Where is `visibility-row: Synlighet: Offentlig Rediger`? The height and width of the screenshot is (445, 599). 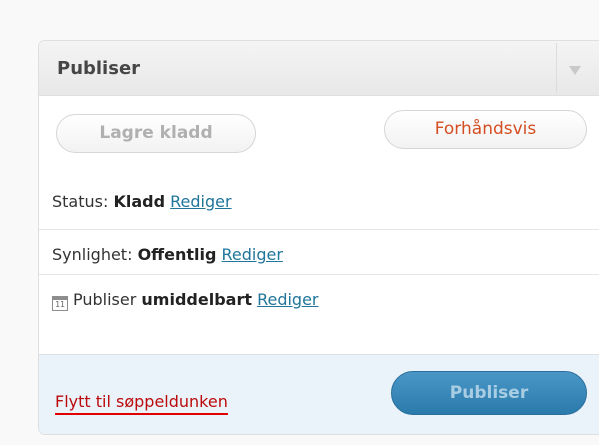
visibility-row: Synlighet: Offentlig Rediger is located at coordinates (325, 254).